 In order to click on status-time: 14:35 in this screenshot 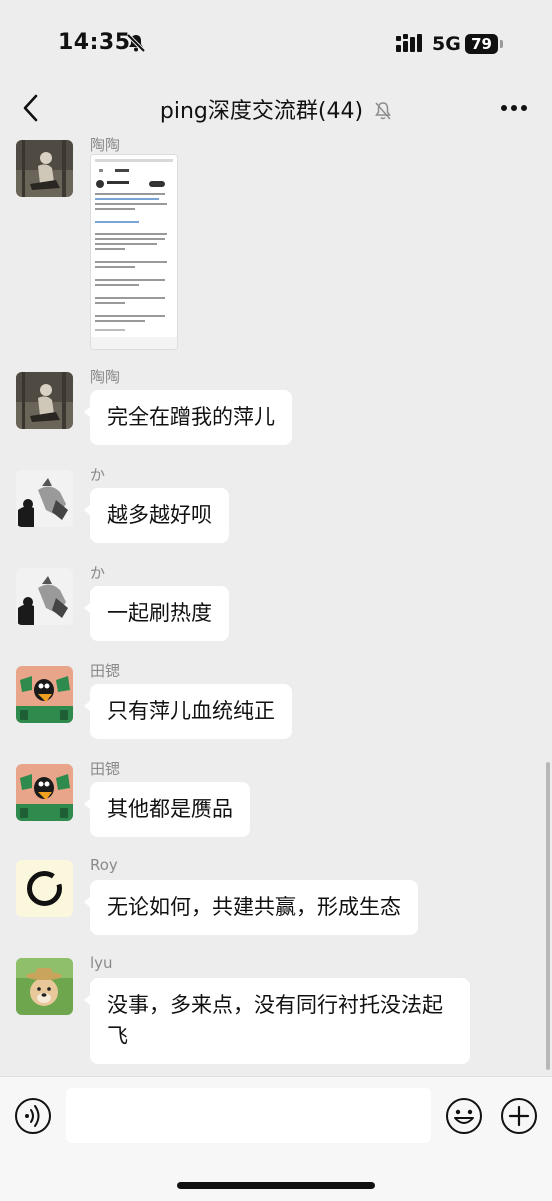, I will do `click(94, 42)`.